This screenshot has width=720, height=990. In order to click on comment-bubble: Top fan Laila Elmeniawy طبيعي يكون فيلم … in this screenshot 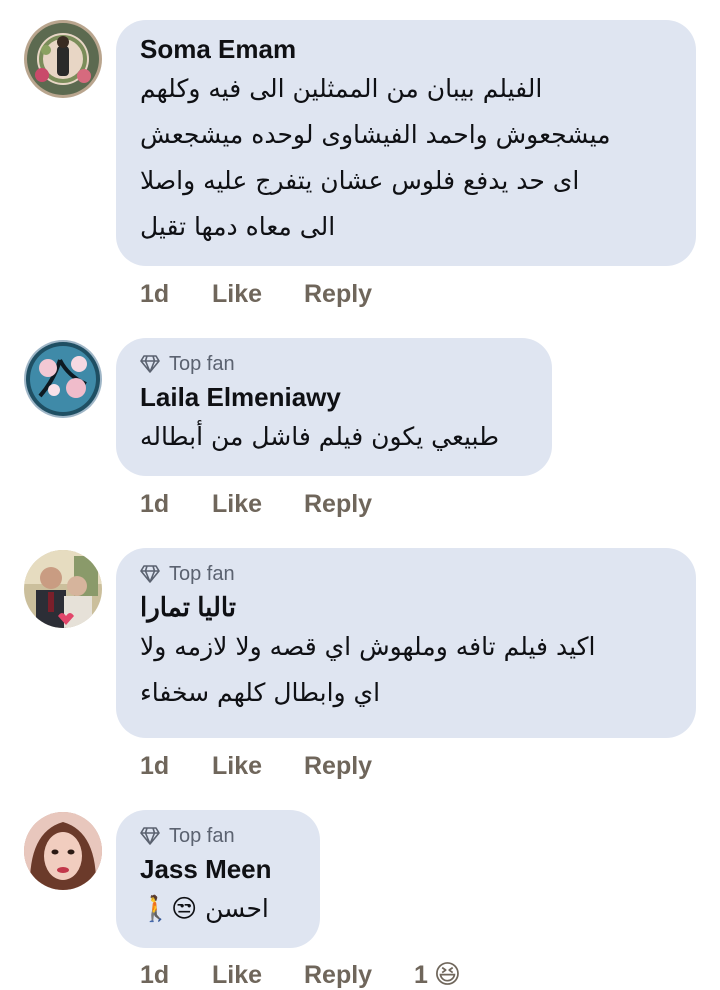, I will do `click(334, 407)`.